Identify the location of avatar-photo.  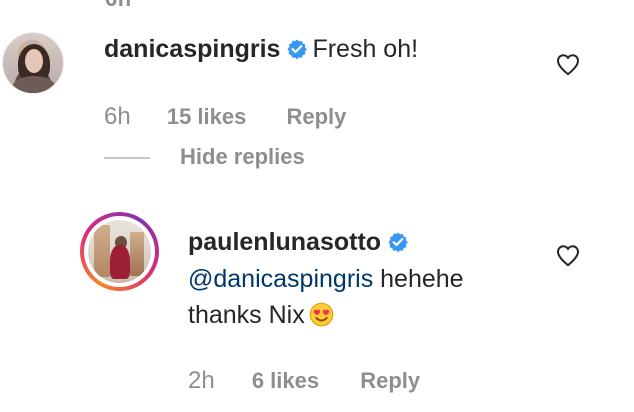
(119, 251).